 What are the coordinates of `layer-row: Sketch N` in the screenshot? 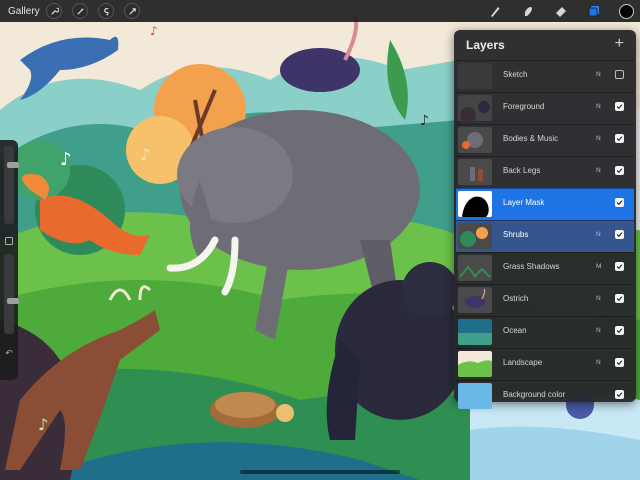 It's located at (545, 76).